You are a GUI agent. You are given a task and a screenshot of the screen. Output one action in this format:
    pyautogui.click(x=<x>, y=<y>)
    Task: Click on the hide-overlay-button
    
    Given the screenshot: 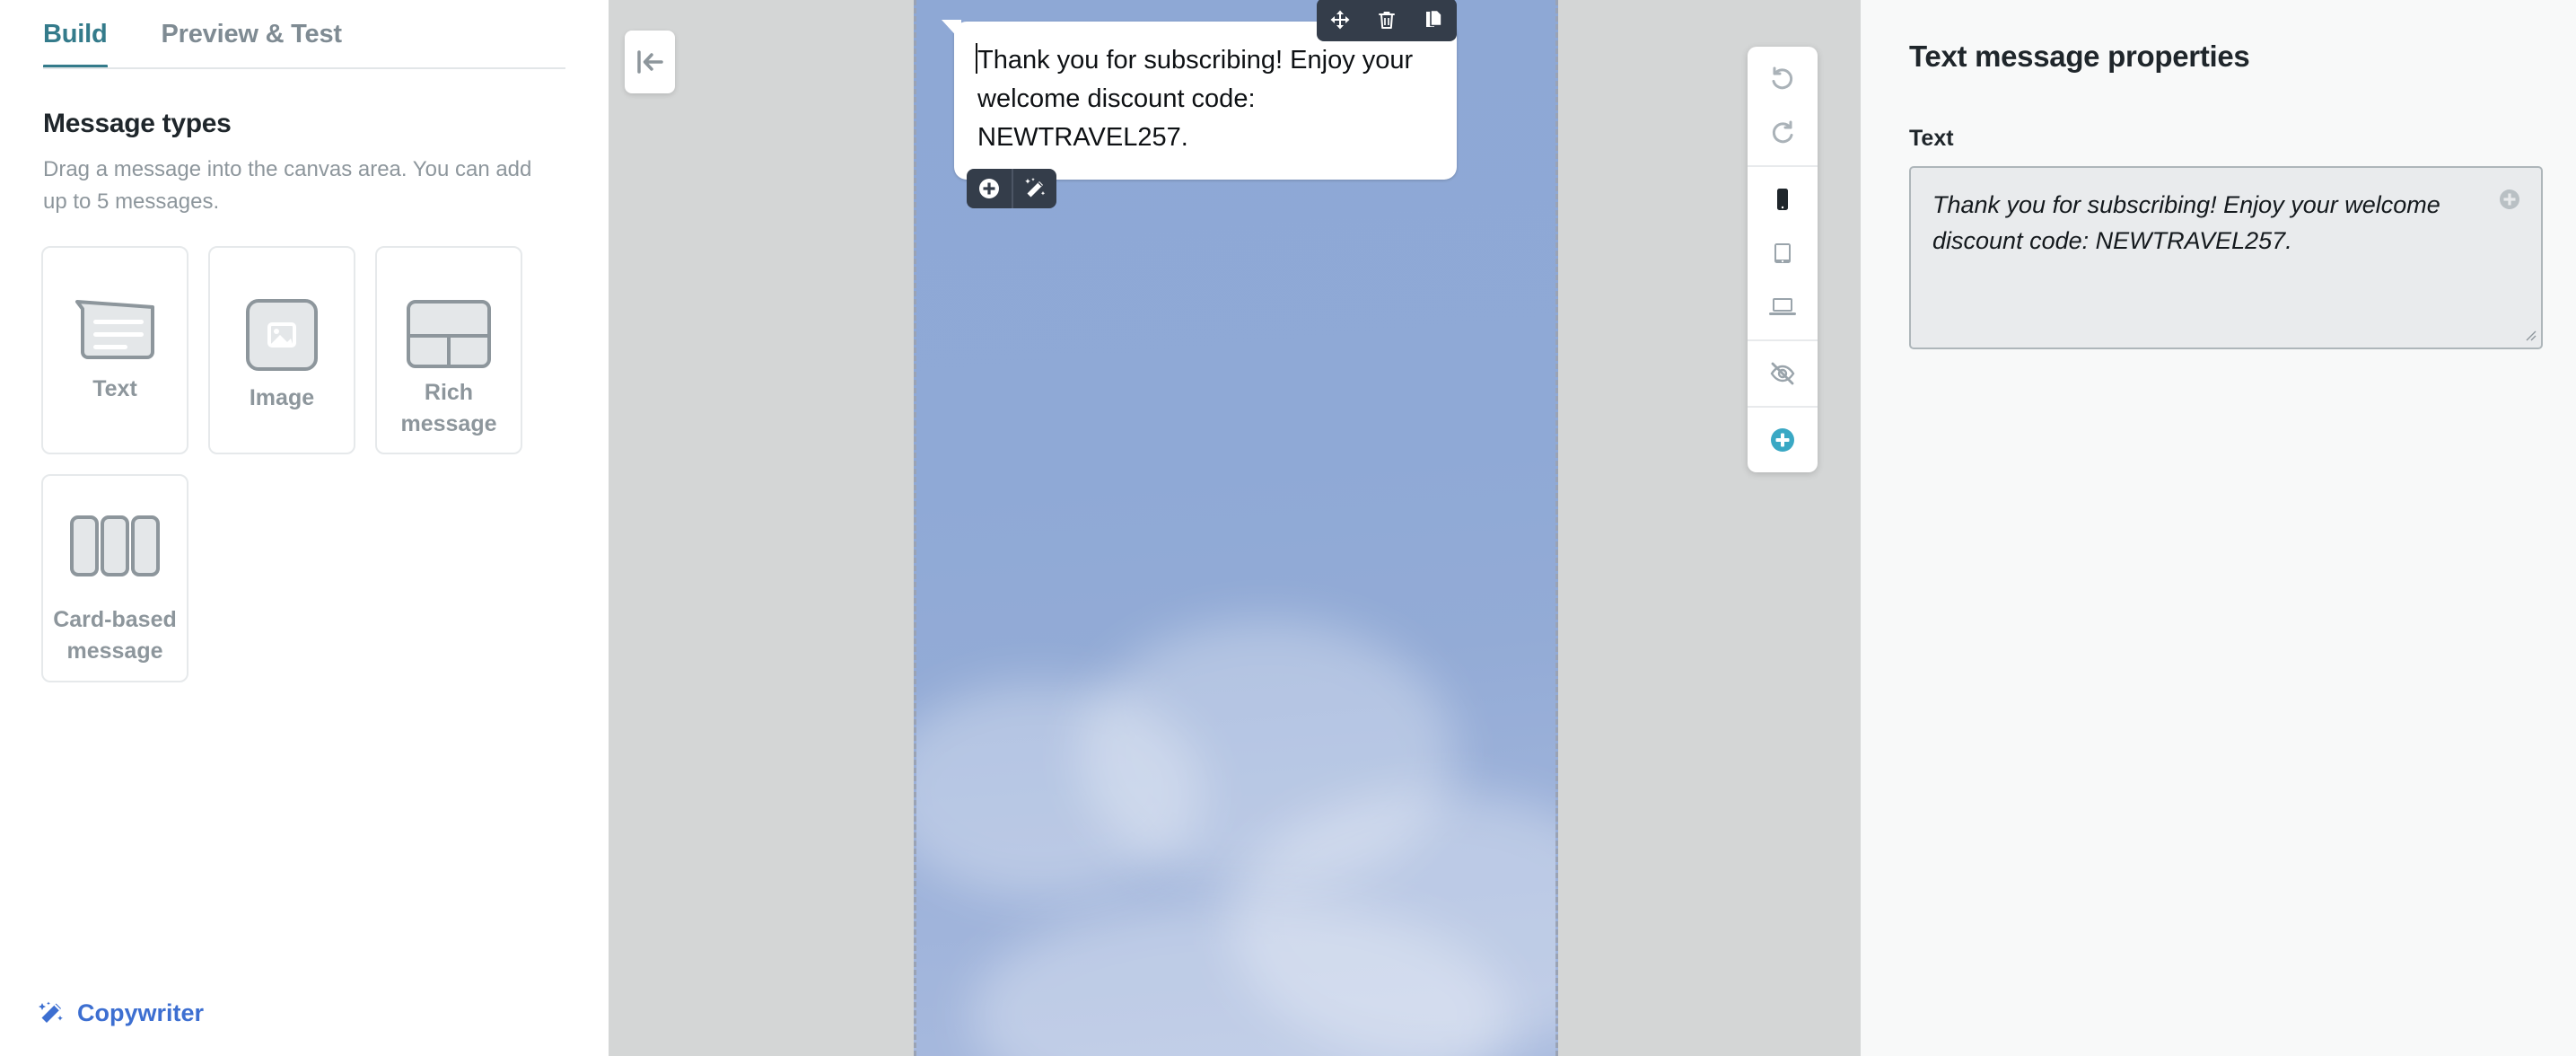 What is the action you would take?
    pyautogui.click(x=1783, y=373)
    